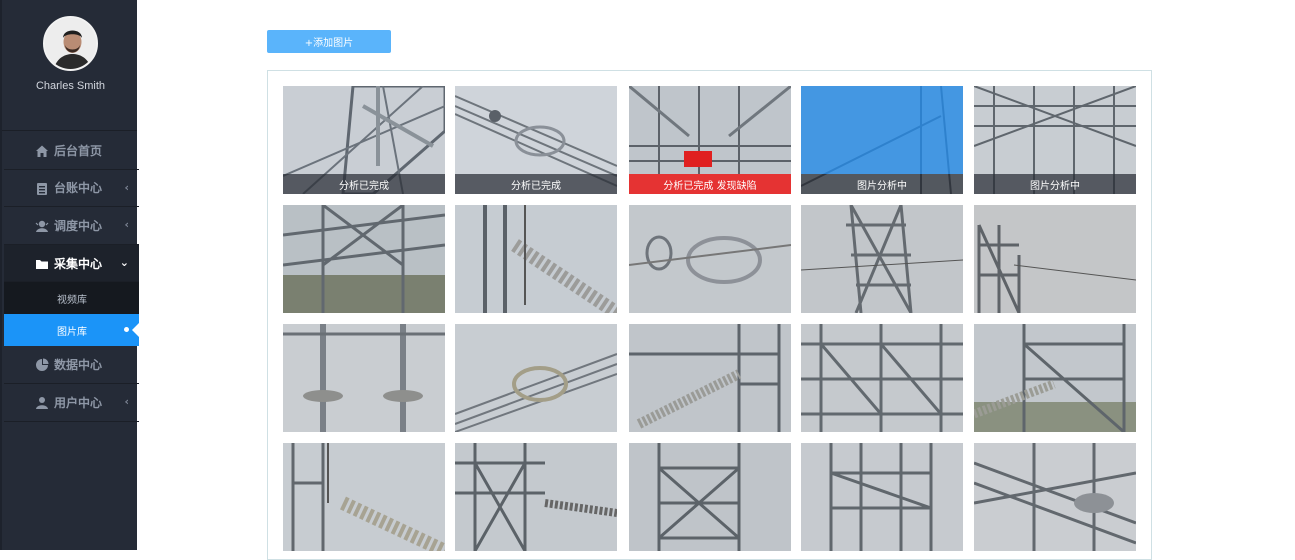  Describe the element at coordinates (124, 262) in the screenshot. I see `chevron-down-icon: ⌄` at that location.